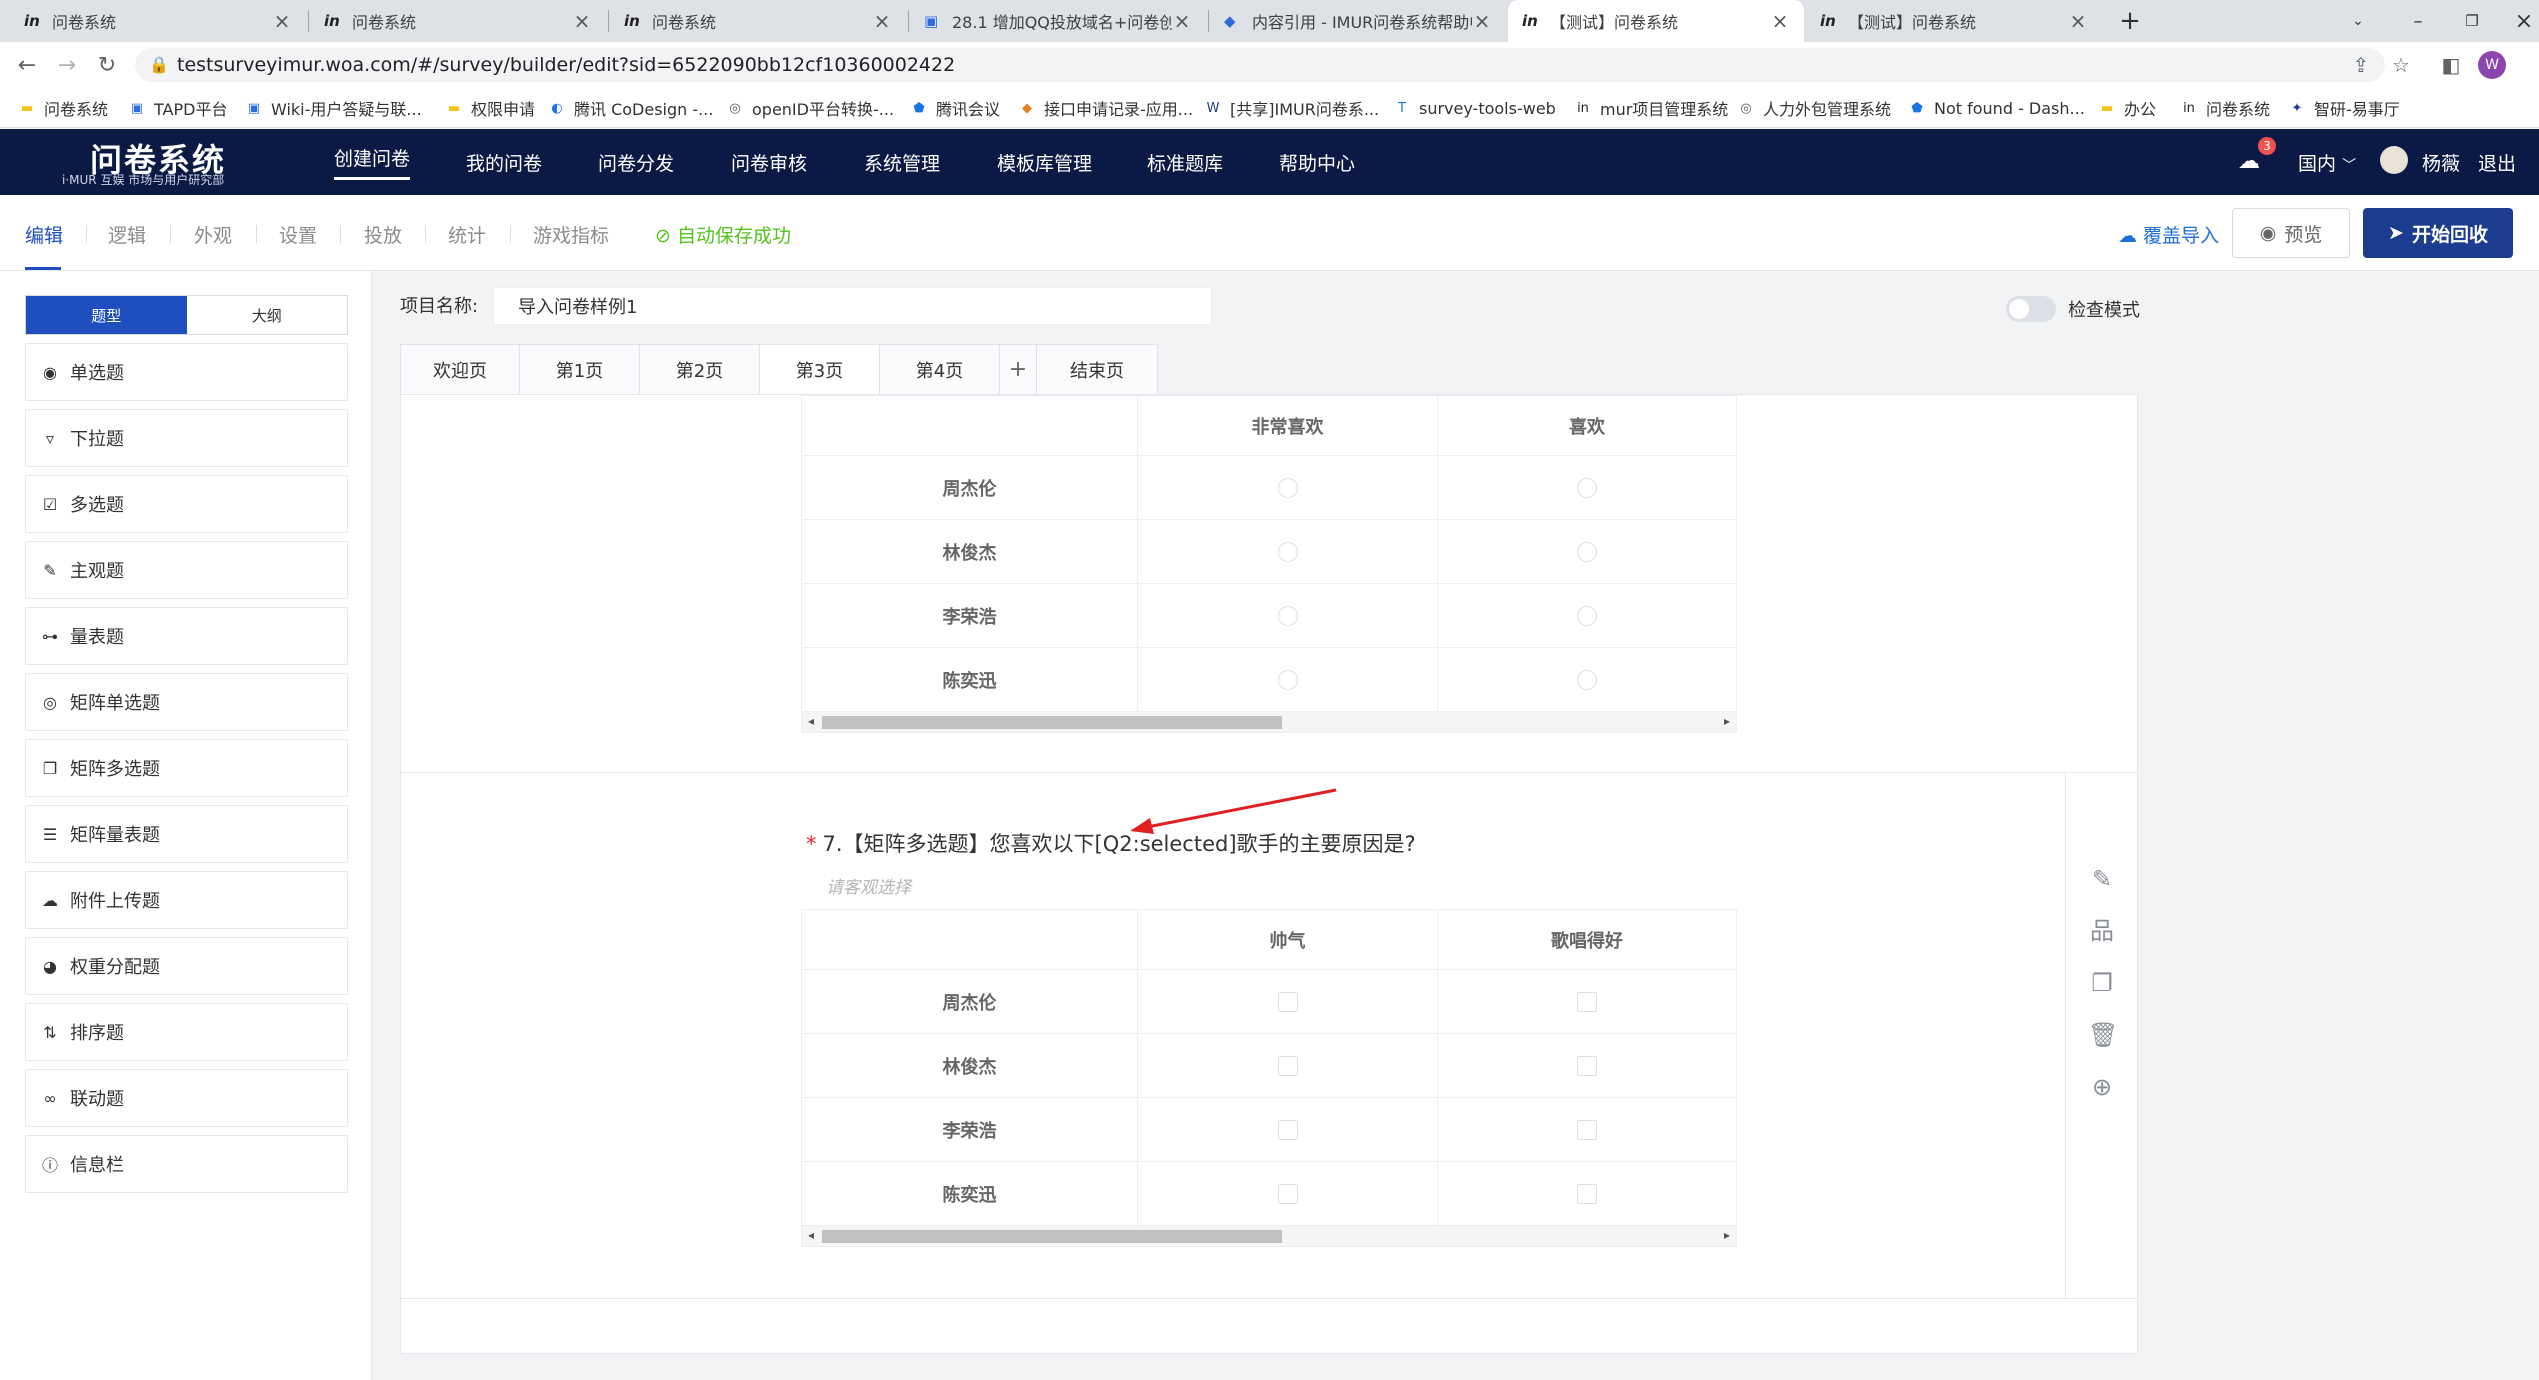  What do you see at coordinates (1651, 108) in the screenshot?
I see `bookmark-item: in mur项目管理系统` at bounding box center [1651, 108].